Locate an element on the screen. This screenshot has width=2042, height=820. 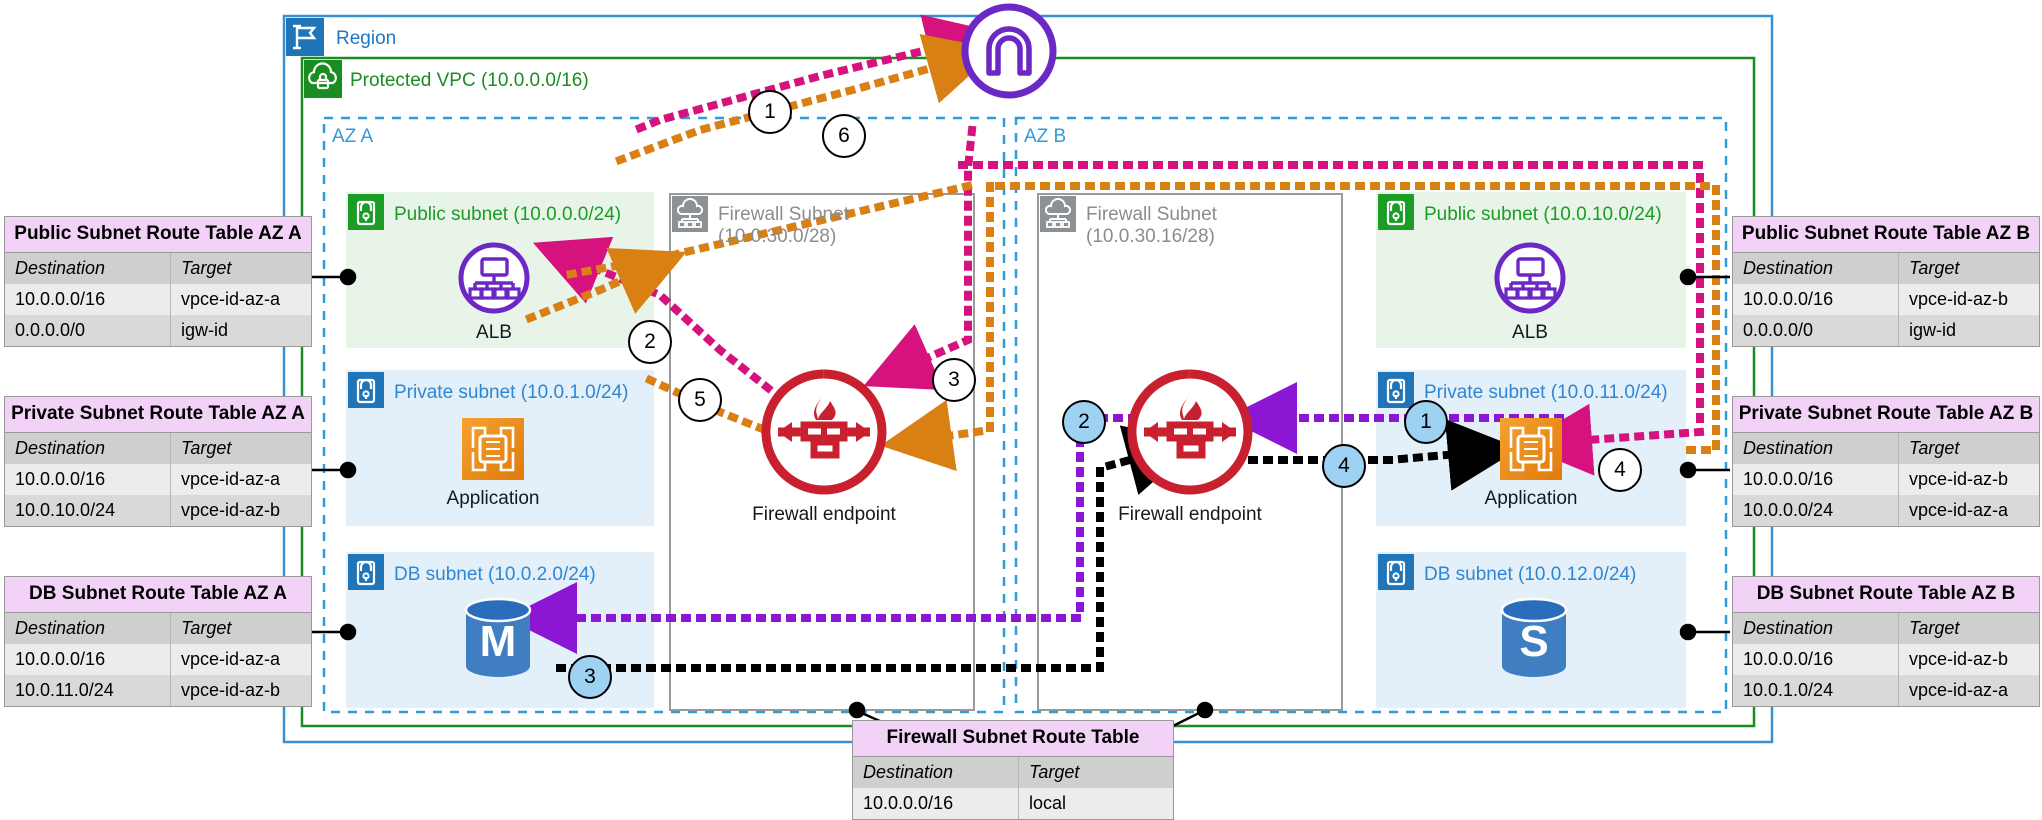
step-circle-blue-4: 4 is located at coordinates (1344, 466).